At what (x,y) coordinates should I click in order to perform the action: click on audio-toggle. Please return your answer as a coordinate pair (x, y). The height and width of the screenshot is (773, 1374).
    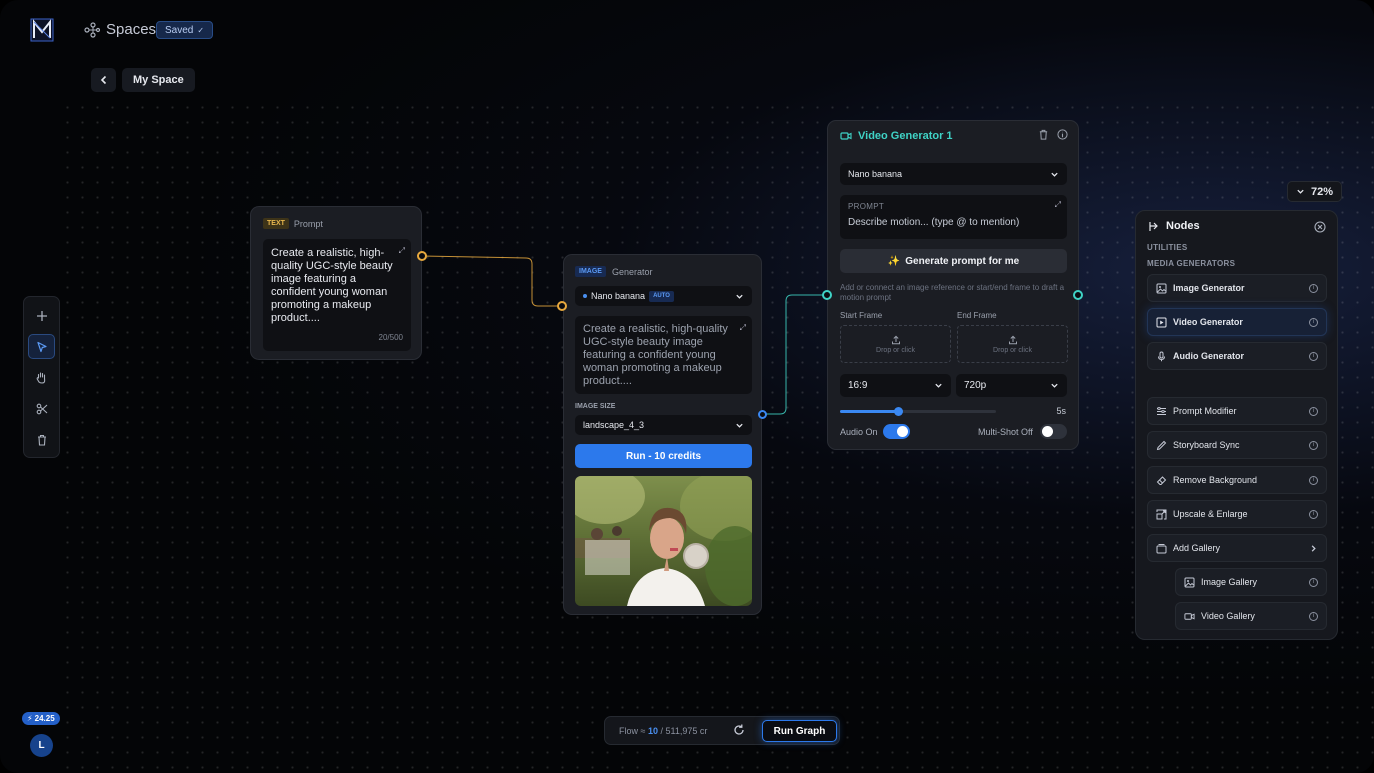
    Looking at the image, I should click on (896, 431).